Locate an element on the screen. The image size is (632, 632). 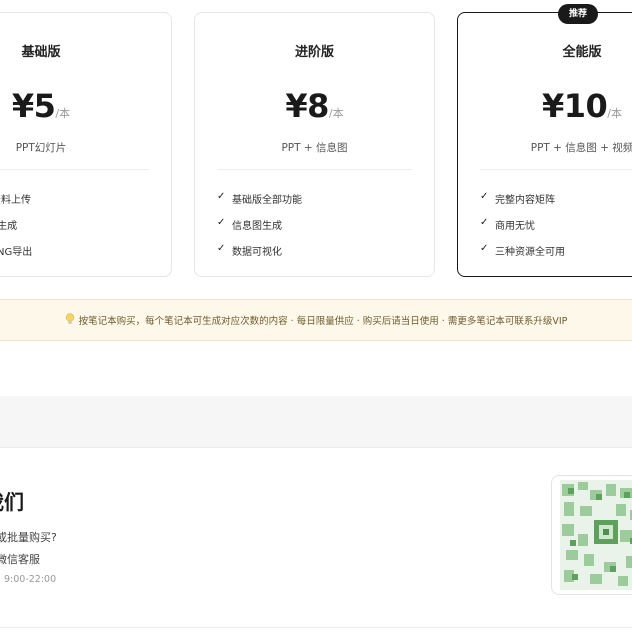
footer-divider is located at coordinates (316, 627).